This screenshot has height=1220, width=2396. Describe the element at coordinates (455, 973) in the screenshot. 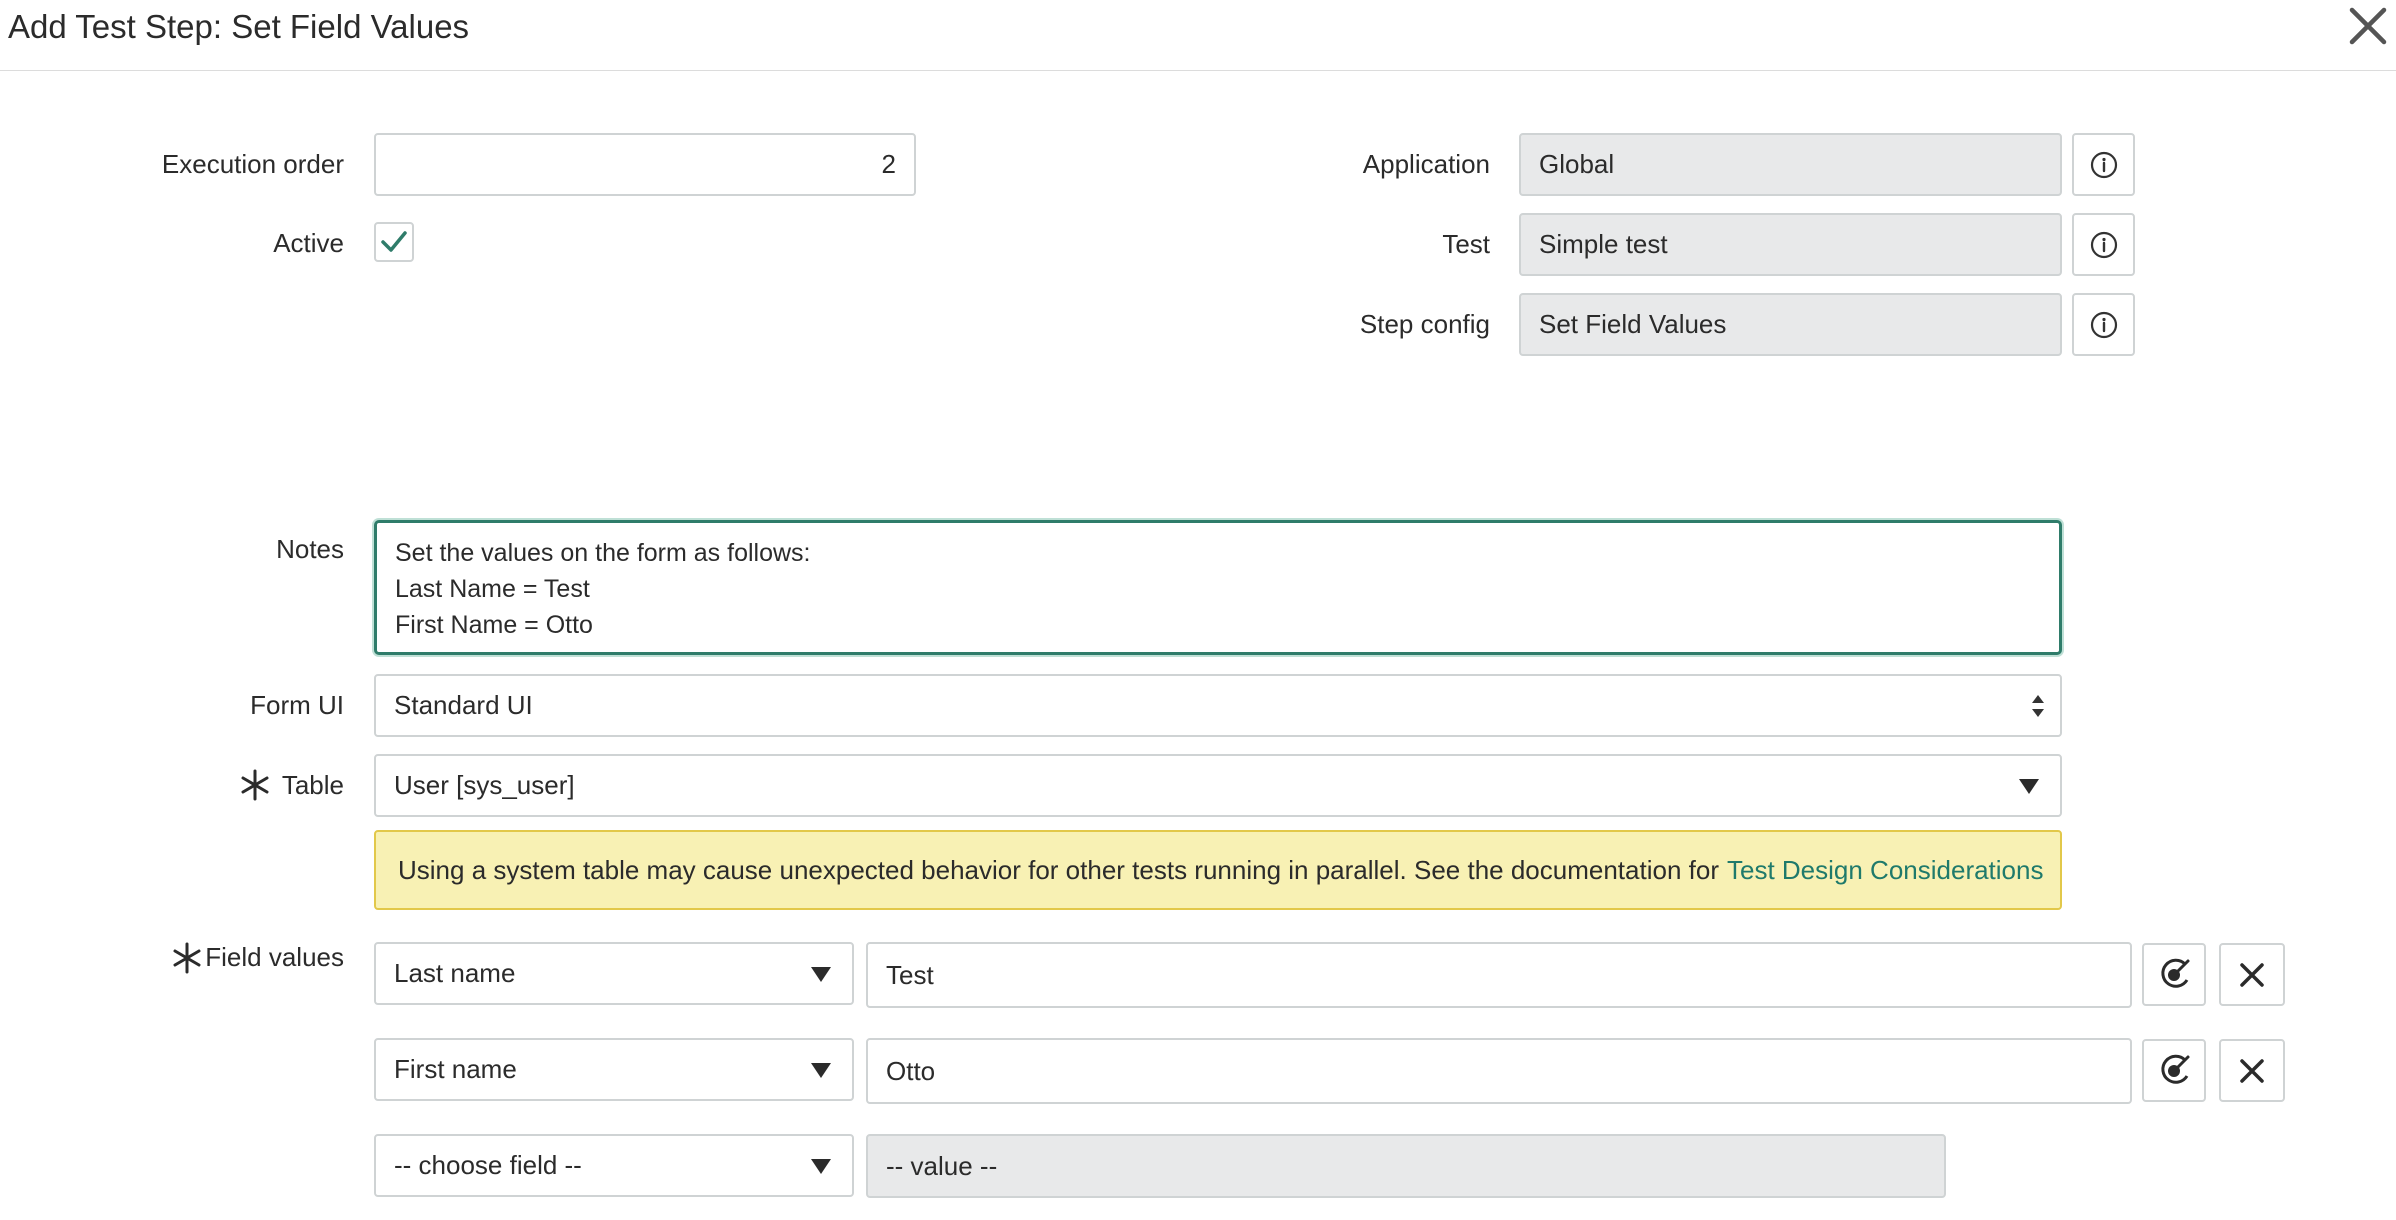

I see `field-select-value: Last name` at that location.